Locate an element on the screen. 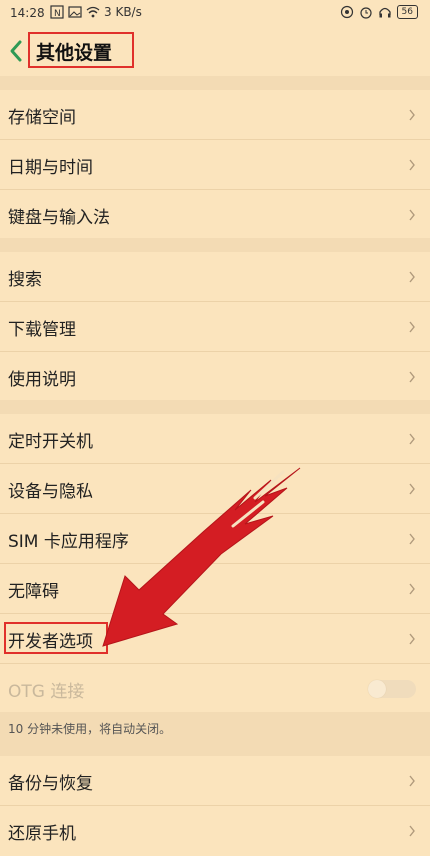 Image resolution: width=430 pixels, height=856 pixels. network-speed: 3 KB/s is located at coordinates (123, 12).